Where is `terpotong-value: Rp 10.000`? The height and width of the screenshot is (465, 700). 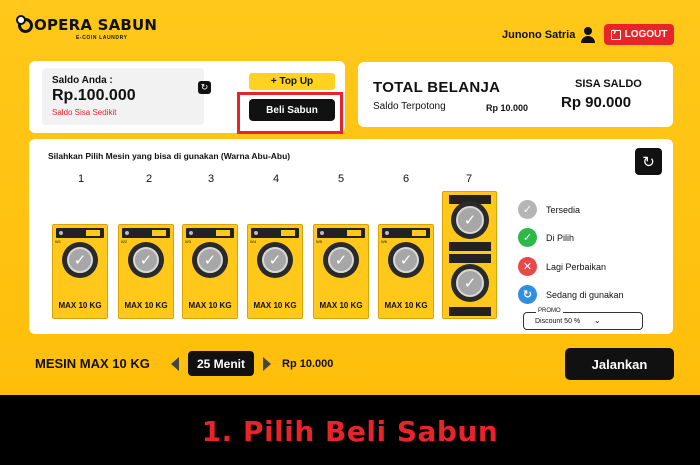
terpotong-value: Rp 10.000 is located at coordinates (507, 108).